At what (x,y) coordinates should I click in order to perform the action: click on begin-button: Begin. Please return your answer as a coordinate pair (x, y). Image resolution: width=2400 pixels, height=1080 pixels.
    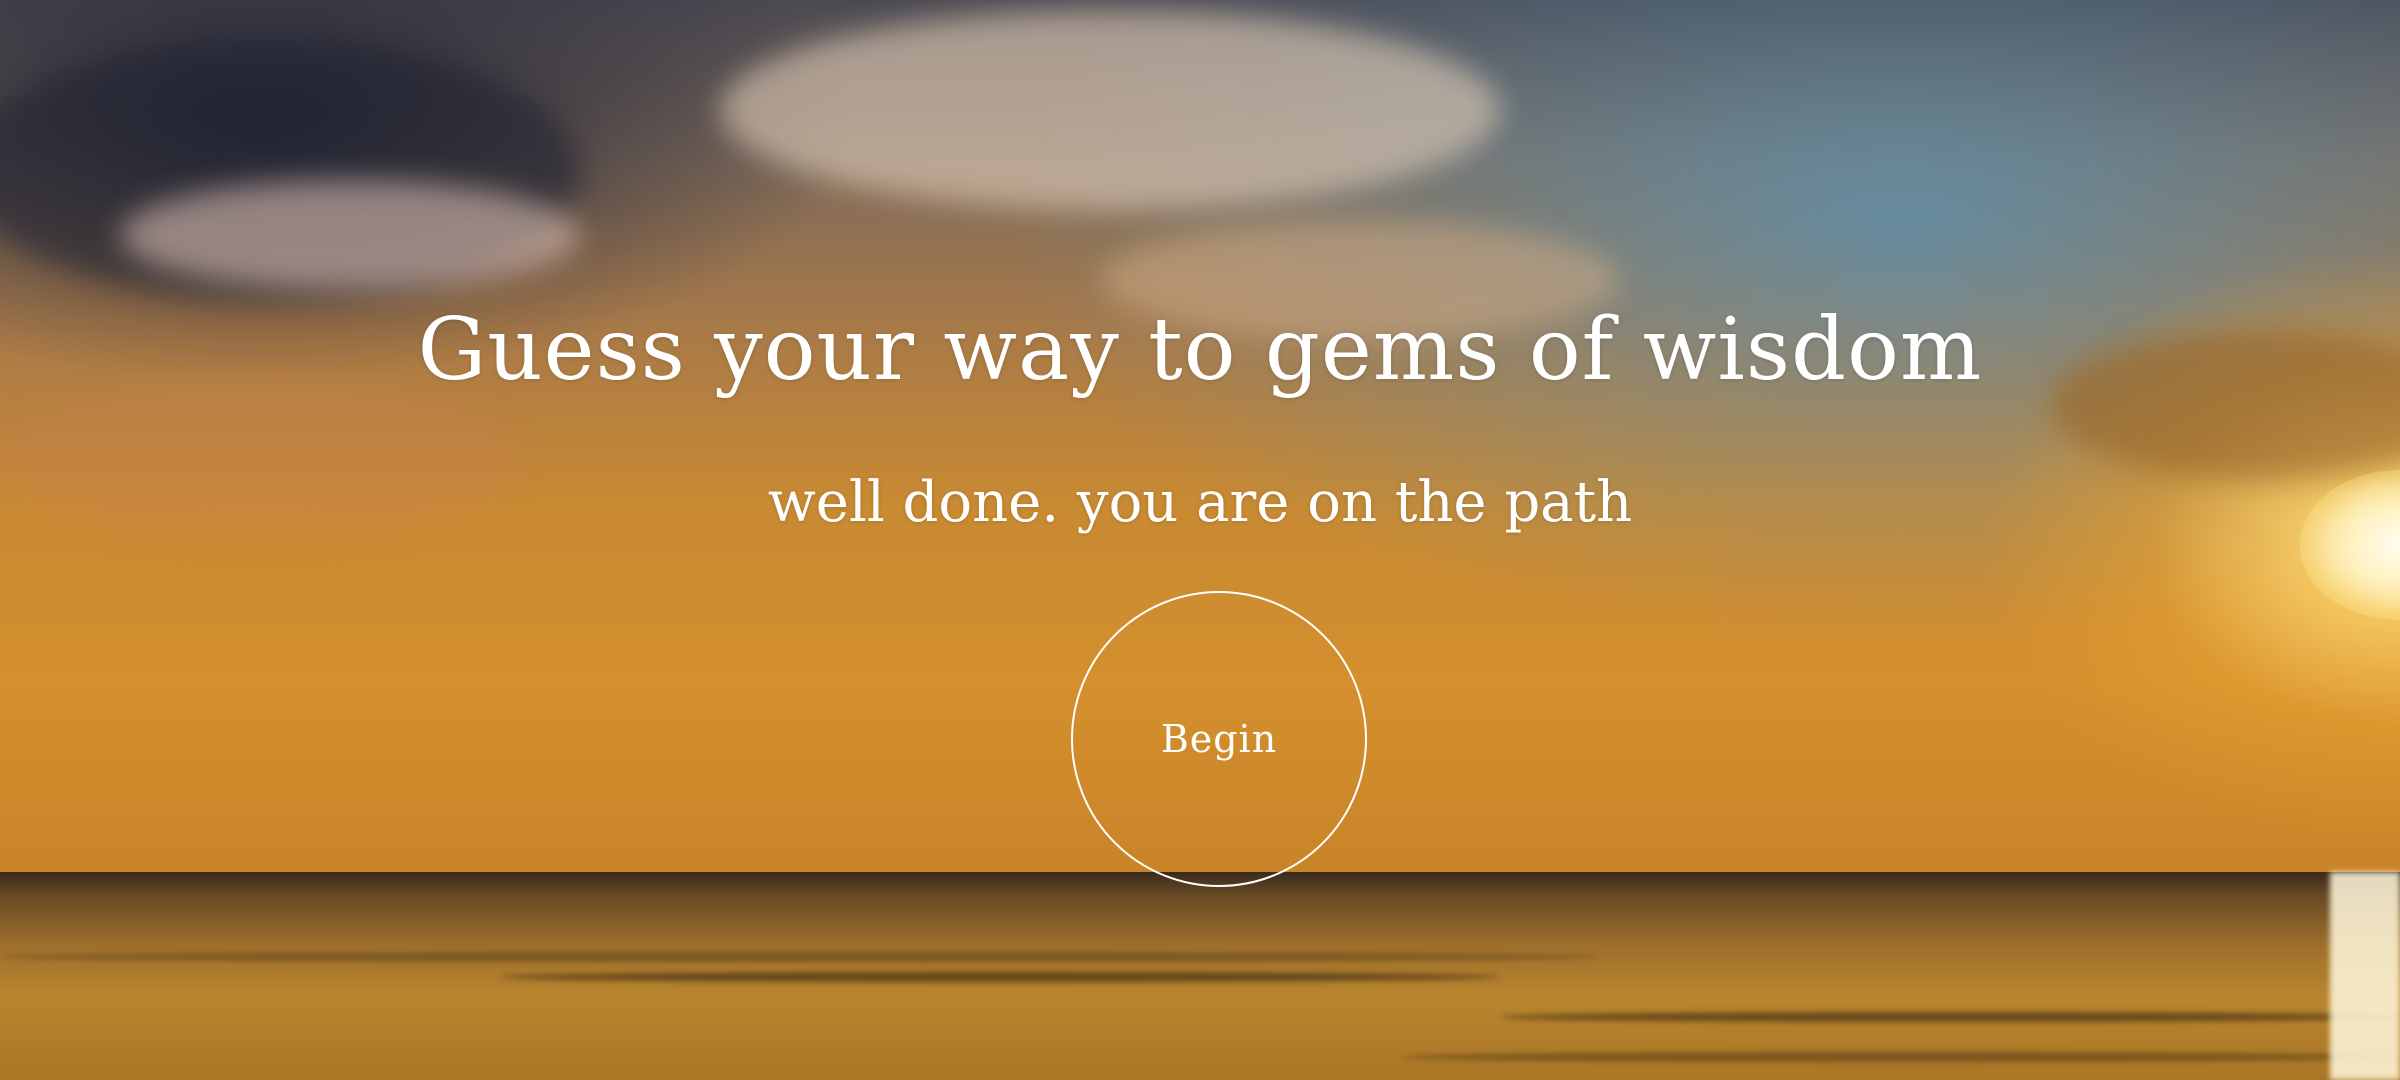
    Looking at the image, I should click on (1219, 739).